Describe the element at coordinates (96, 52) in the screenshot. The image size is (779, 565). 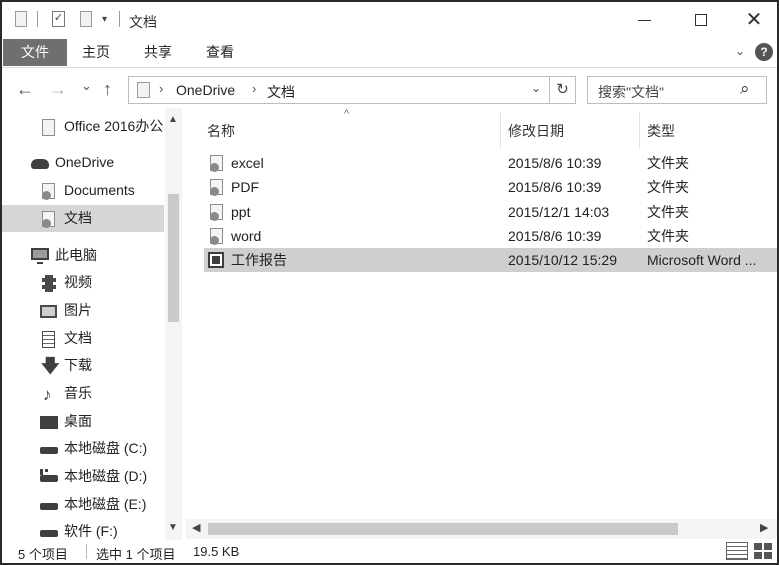
I see `tab-home: 主页` at that location.